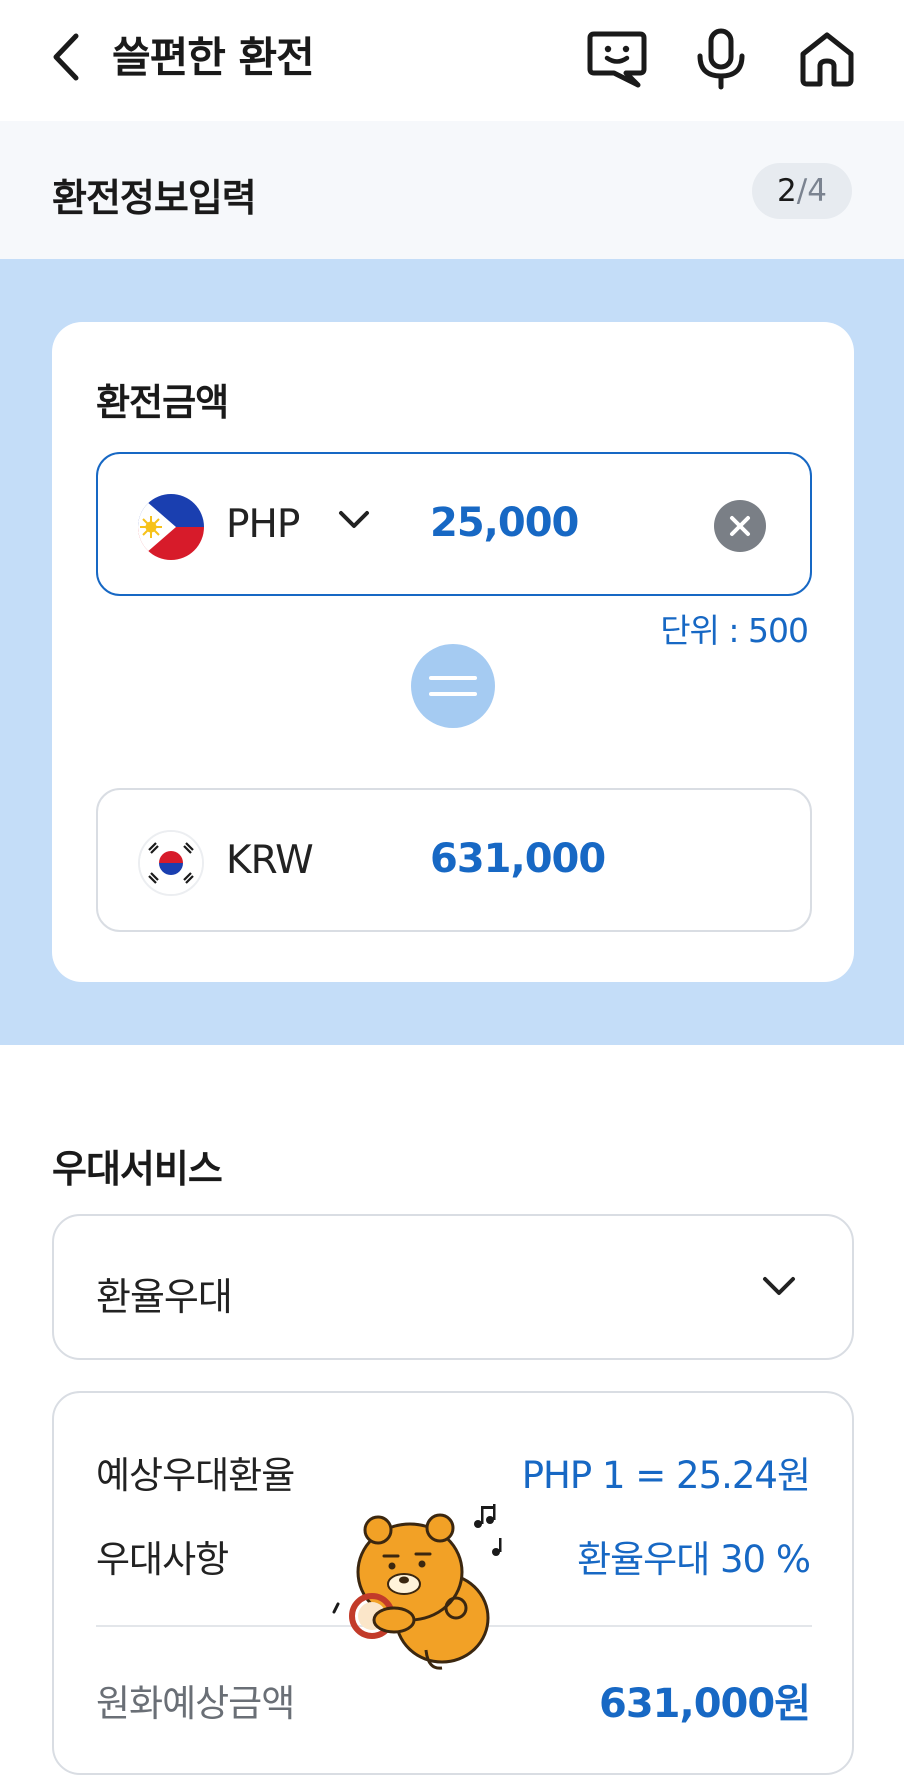 The width and height of the screenshot is (904, 1785). I want to click on home-icon, so click(827, 59).